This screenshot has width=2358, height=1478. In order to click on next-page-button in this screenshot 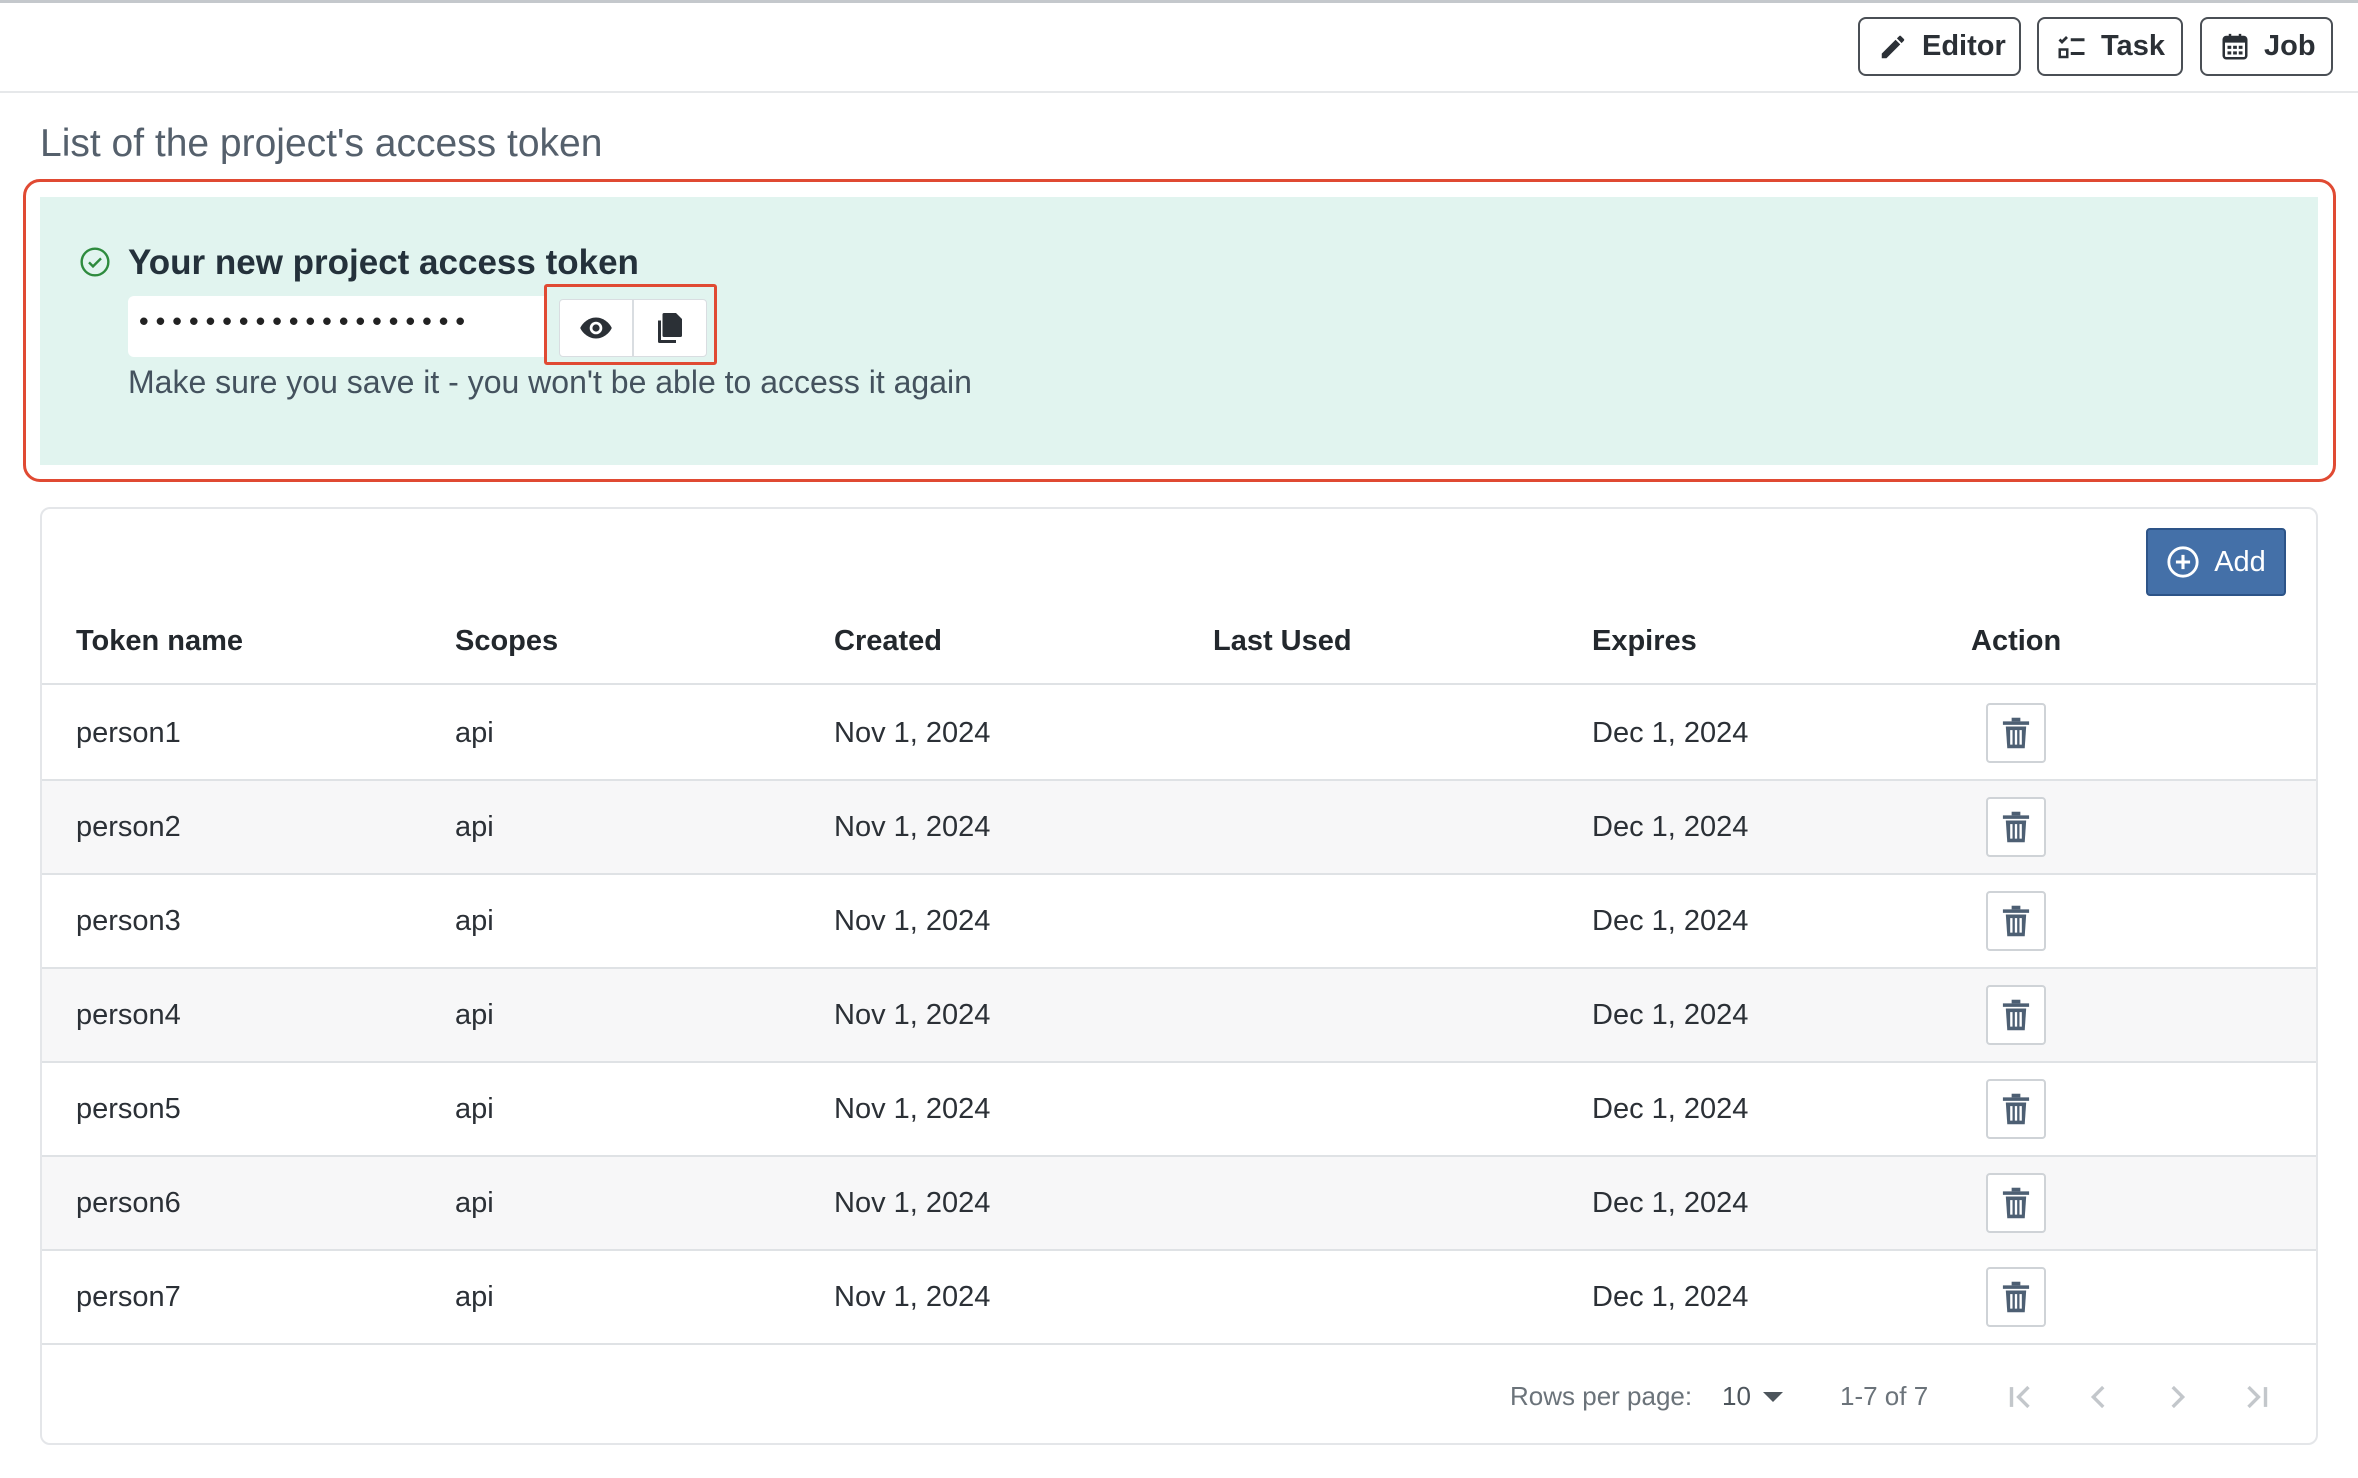, I will do `click(2177, 1397)`.